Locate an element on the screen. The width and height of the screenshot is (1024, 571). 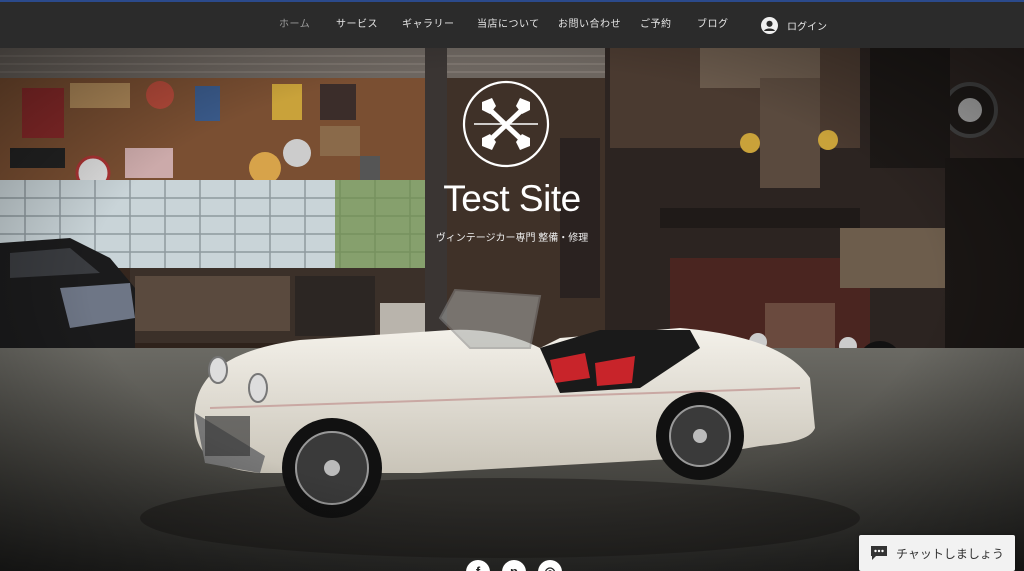
nav-item-about: 当店について is located at coordinates (508, 25).